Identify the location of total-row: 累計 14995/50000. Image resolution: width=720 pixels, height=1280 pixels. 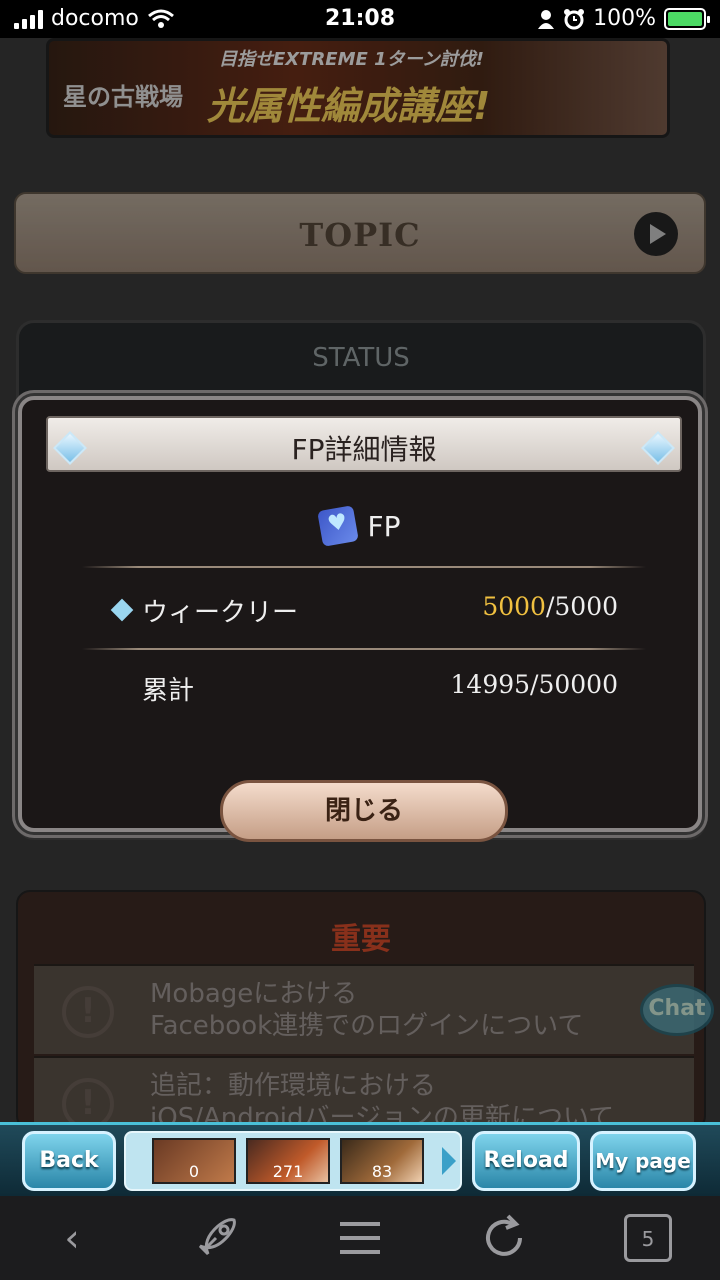
(368, 690).